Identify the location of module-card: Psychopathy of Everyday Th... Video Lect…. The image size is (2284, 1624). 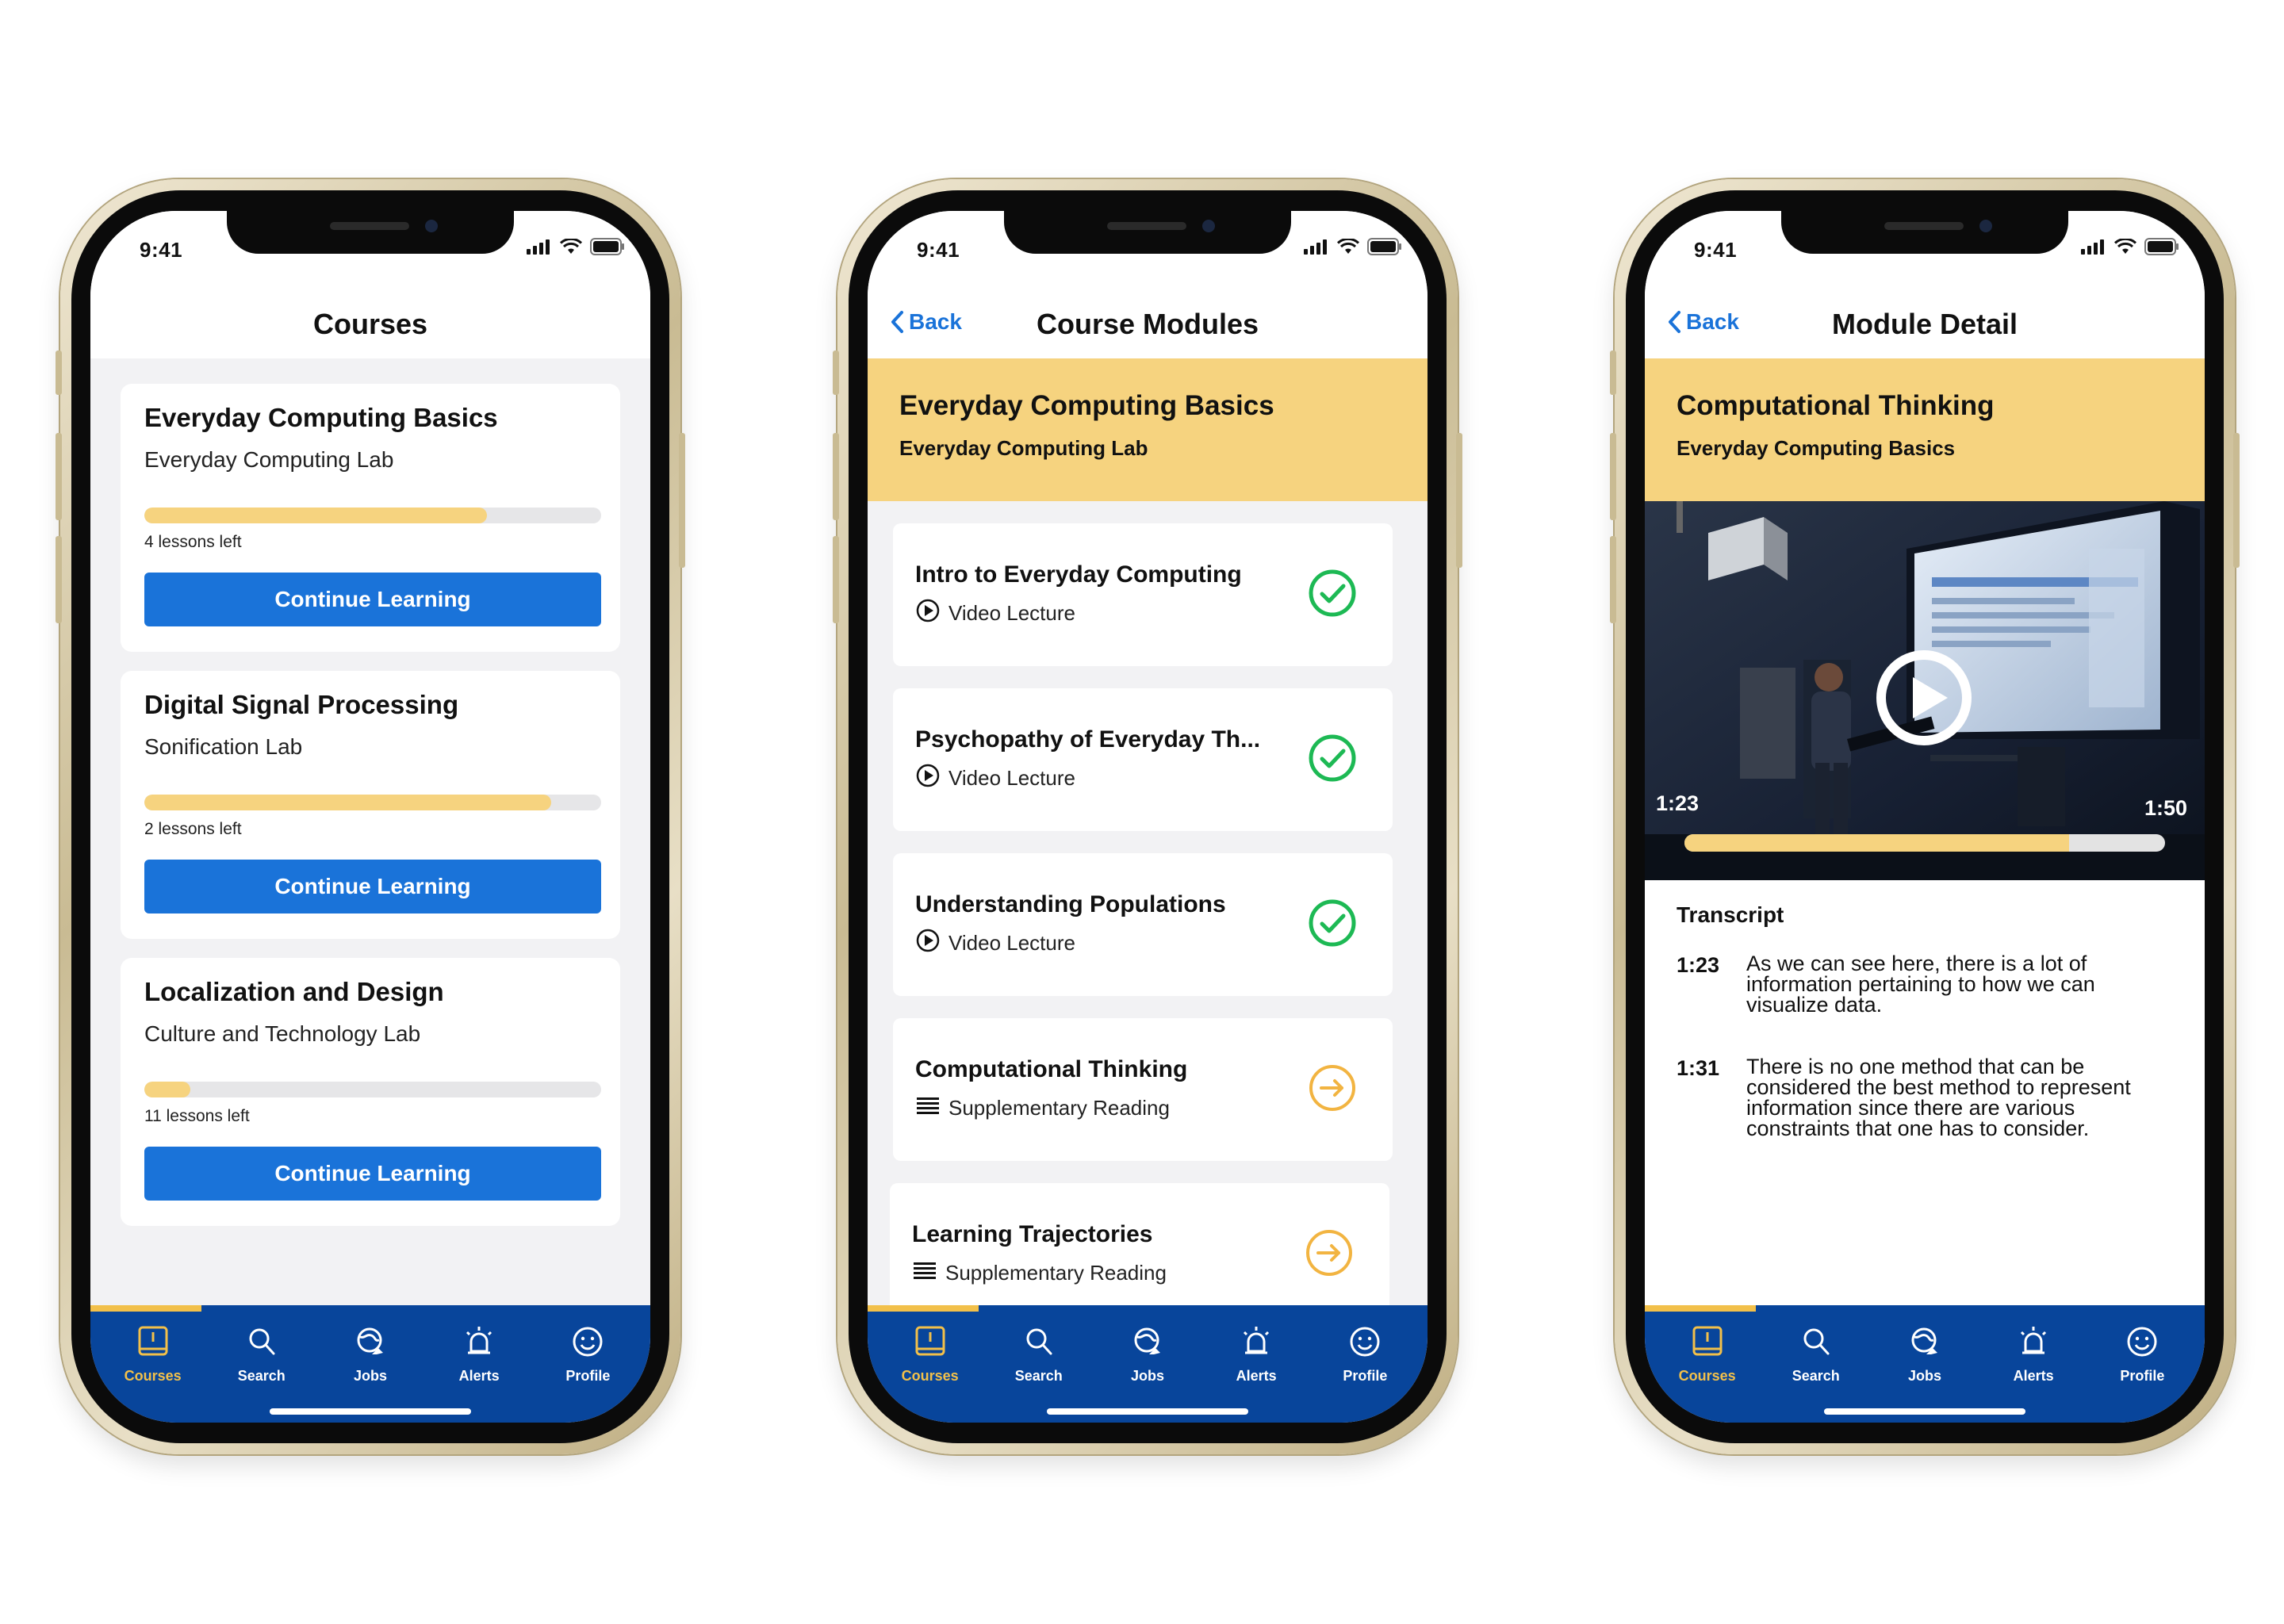
(1143, 759).